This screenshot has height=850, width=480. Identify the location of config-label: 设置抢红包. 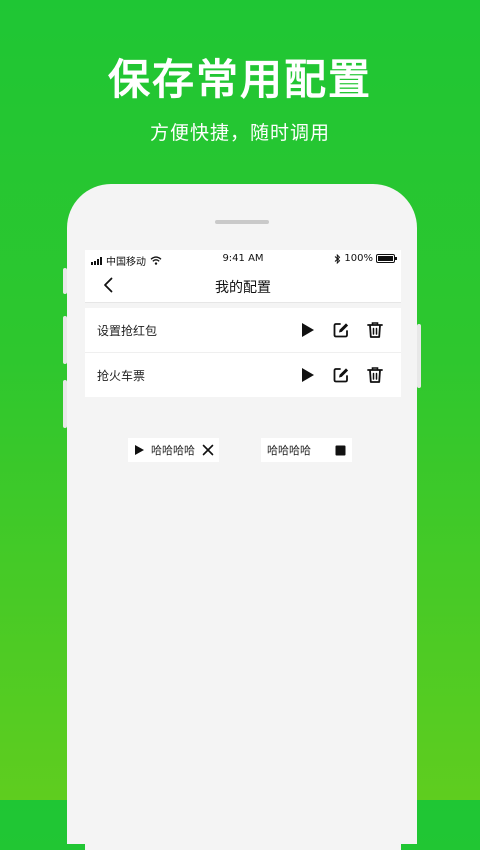
(127, 331).